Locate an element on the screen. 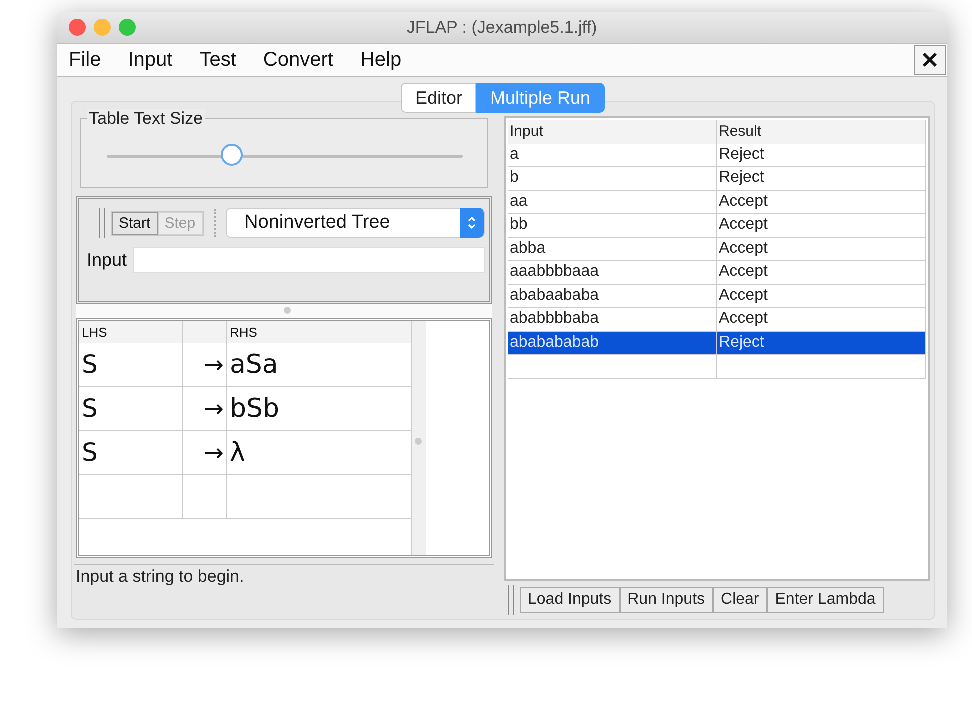  table-row: ababaababa Accept is located at coordinates (717, 296).